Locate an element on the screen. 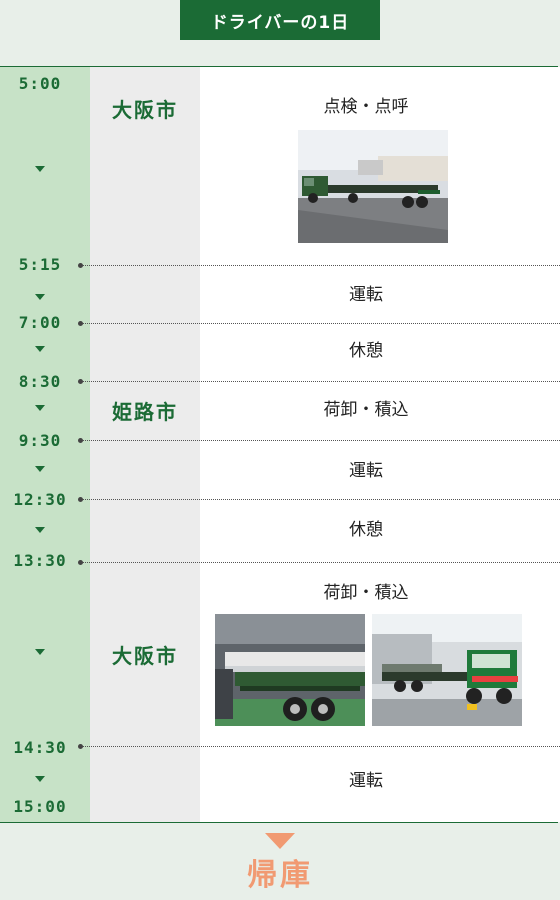  down-triangle-icon is located at coordinates (280, 841).